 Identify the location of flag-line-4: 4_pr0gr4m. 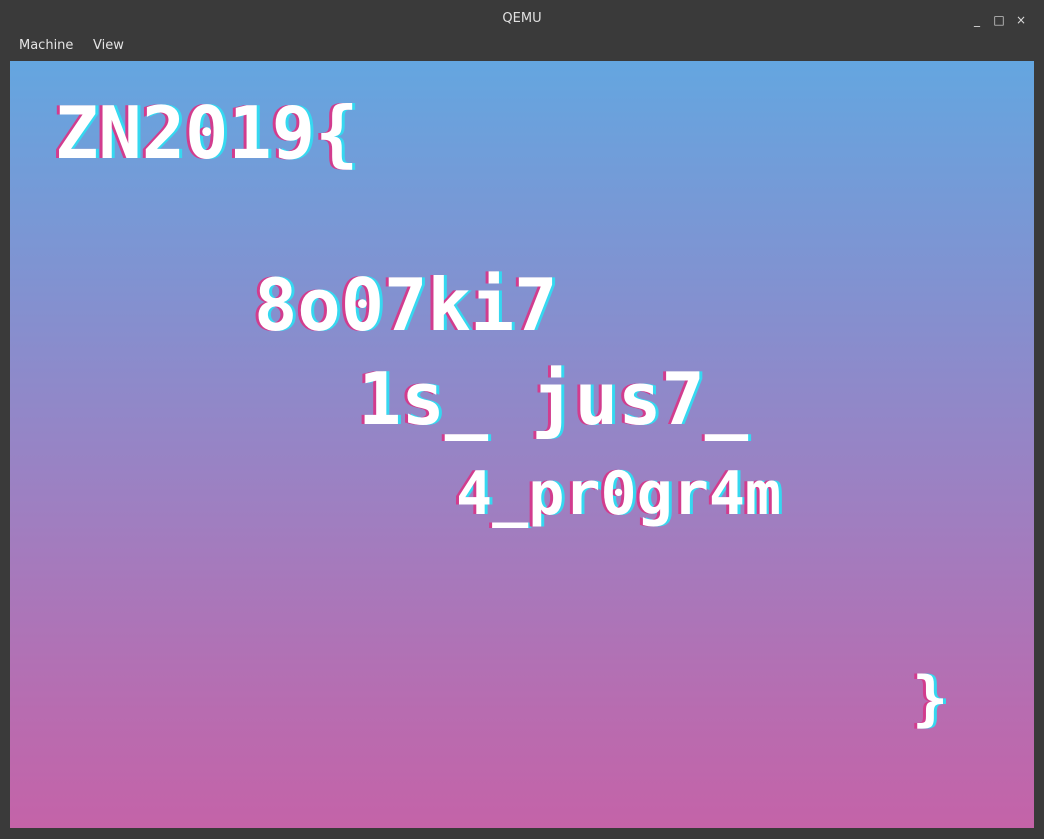
(619, 494).